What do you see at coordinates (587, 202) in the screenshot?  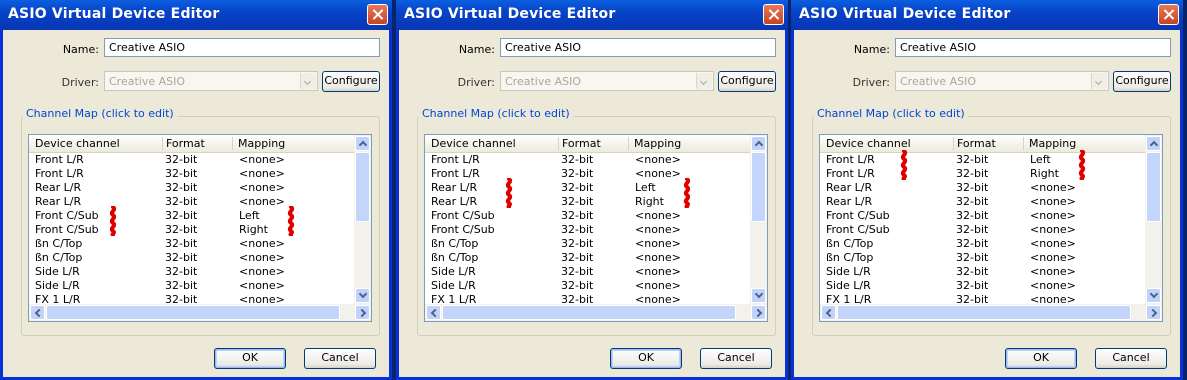 I see `table-row: Rear L/R 32-bit Right` at bounding box center [587, 202].